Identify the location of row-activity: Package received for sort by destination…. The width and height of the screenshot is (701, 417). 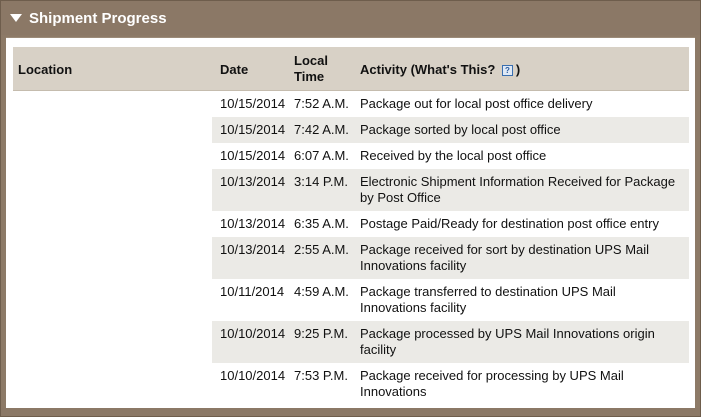
(505, 257).